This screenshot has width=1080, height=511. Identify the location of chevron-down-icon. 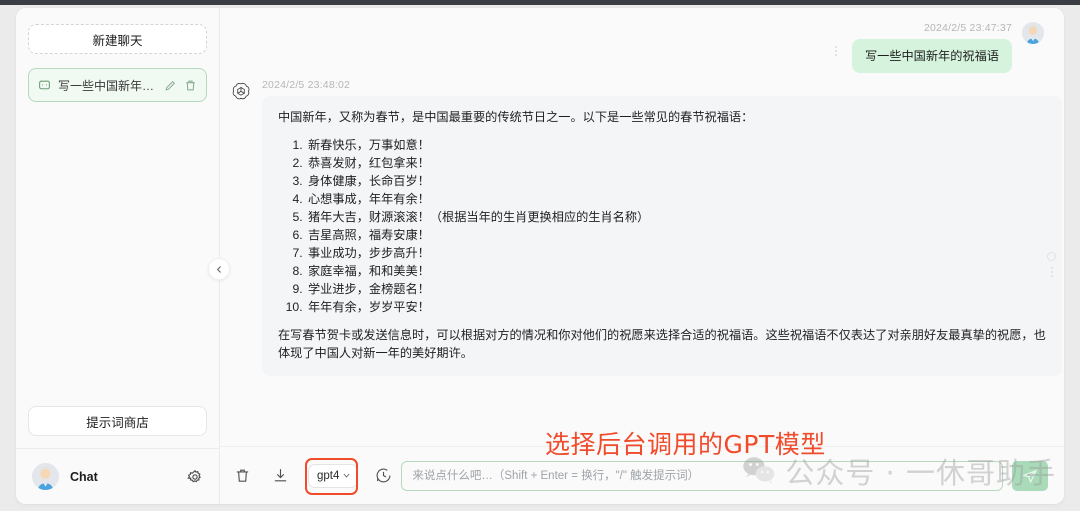
(346, 475).